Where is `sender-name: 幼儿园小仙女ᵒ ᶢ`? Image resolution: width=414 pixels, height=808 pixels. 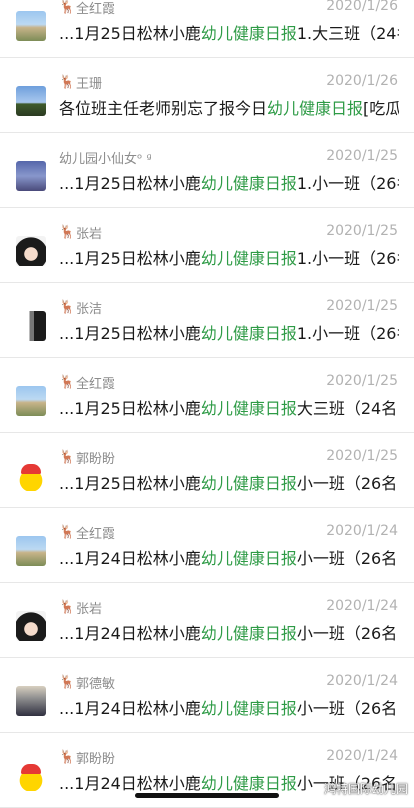
sender-name: 幼儿园小仙女ᵒ ᶢ is located at coordinates (105, 159).